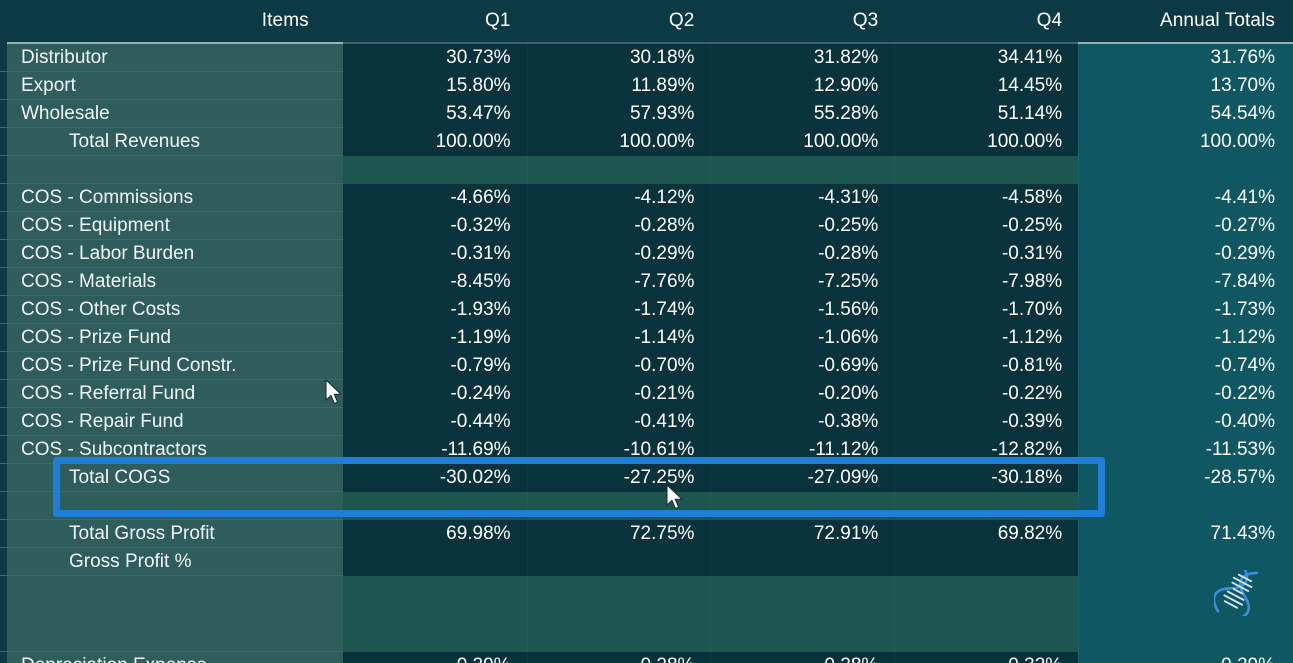  I want to click on cell-q2: -0.29%, so click(618, 254).